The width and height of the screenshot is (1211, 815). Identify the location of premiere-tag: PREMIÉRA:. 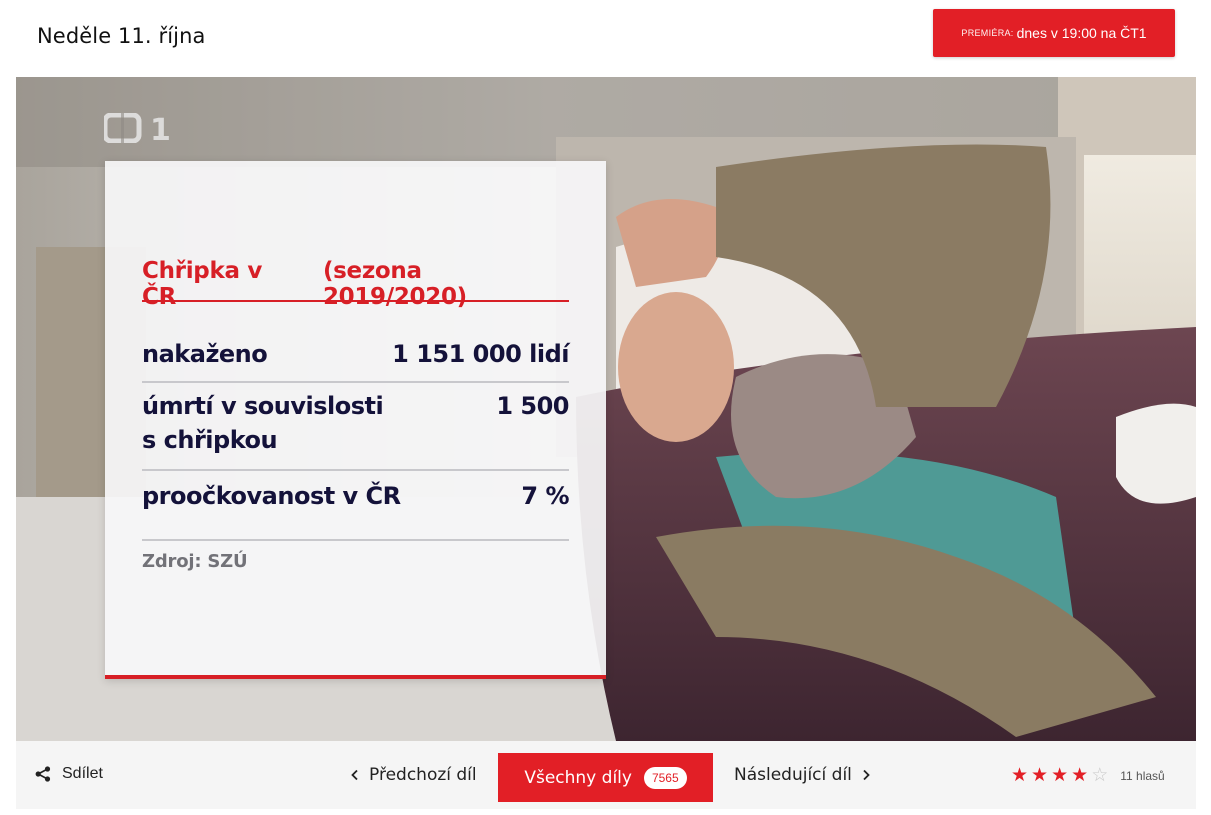
(987, 33).